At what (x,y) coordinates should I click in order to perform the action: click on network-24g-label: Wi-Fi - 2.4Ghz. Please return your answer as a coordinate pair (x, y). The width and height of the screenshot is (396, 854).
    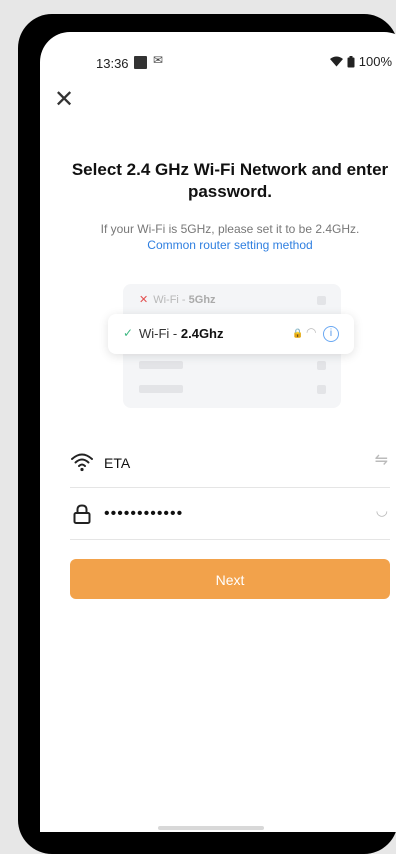
    Looking at the image, I should click on (181, 333).